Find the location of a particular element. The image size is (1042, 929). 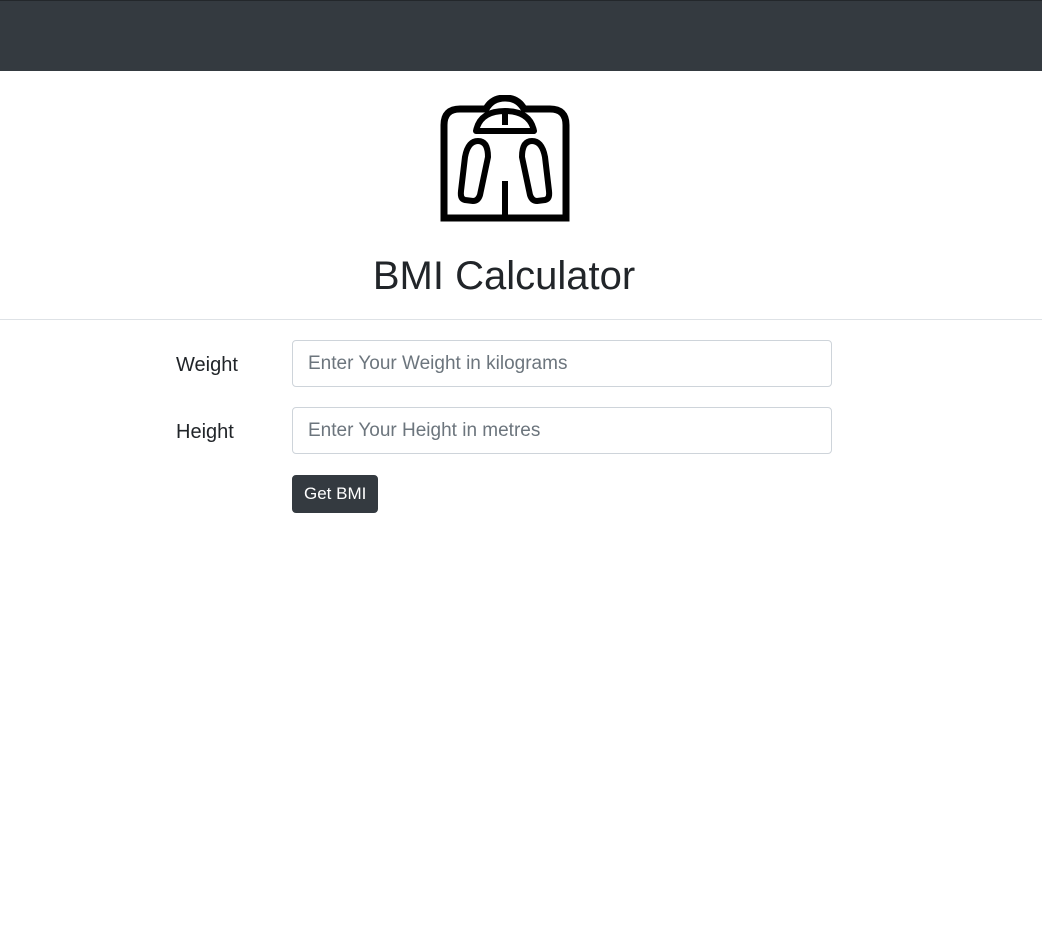

bathroom-scale-icon is located at coordinates (505, 158).